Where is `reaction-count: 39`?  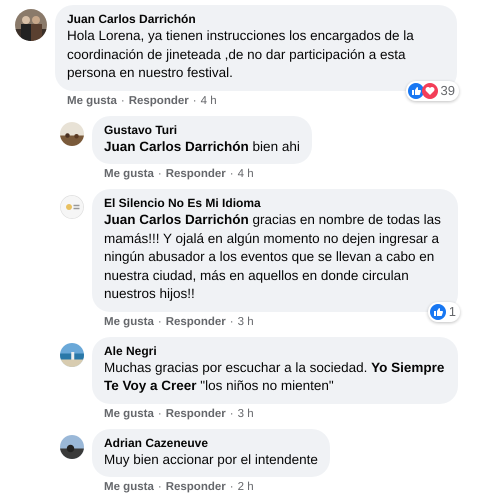 reaction-count: 39 is located at coordinates (447, 90).